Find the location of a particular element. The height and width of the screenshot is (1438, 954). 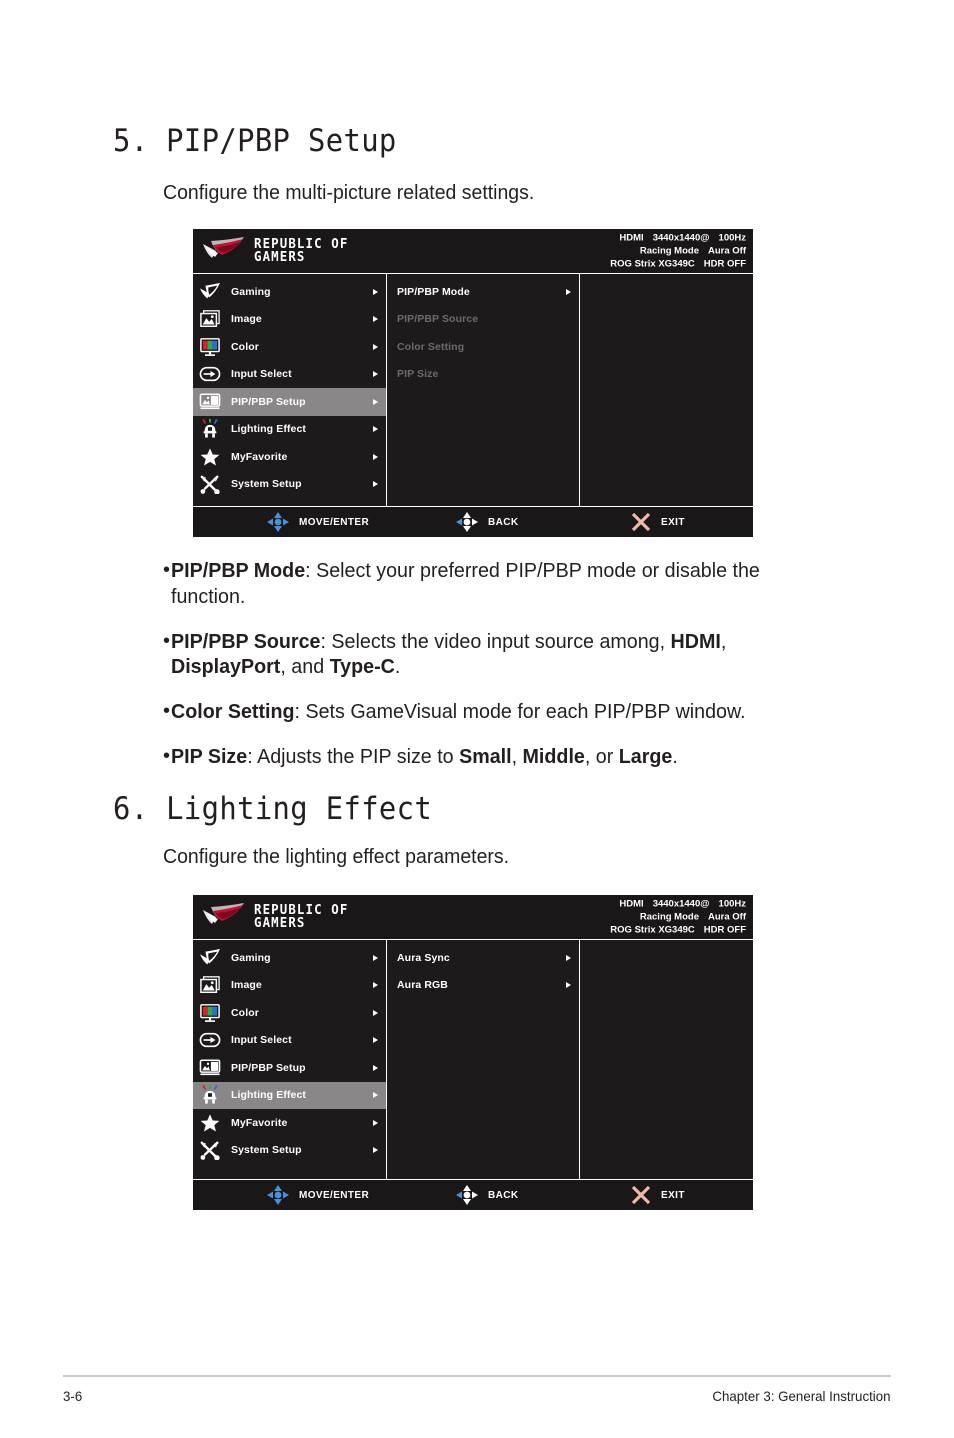

bullet-term: Color Setting is located at coordinates (233, 712).